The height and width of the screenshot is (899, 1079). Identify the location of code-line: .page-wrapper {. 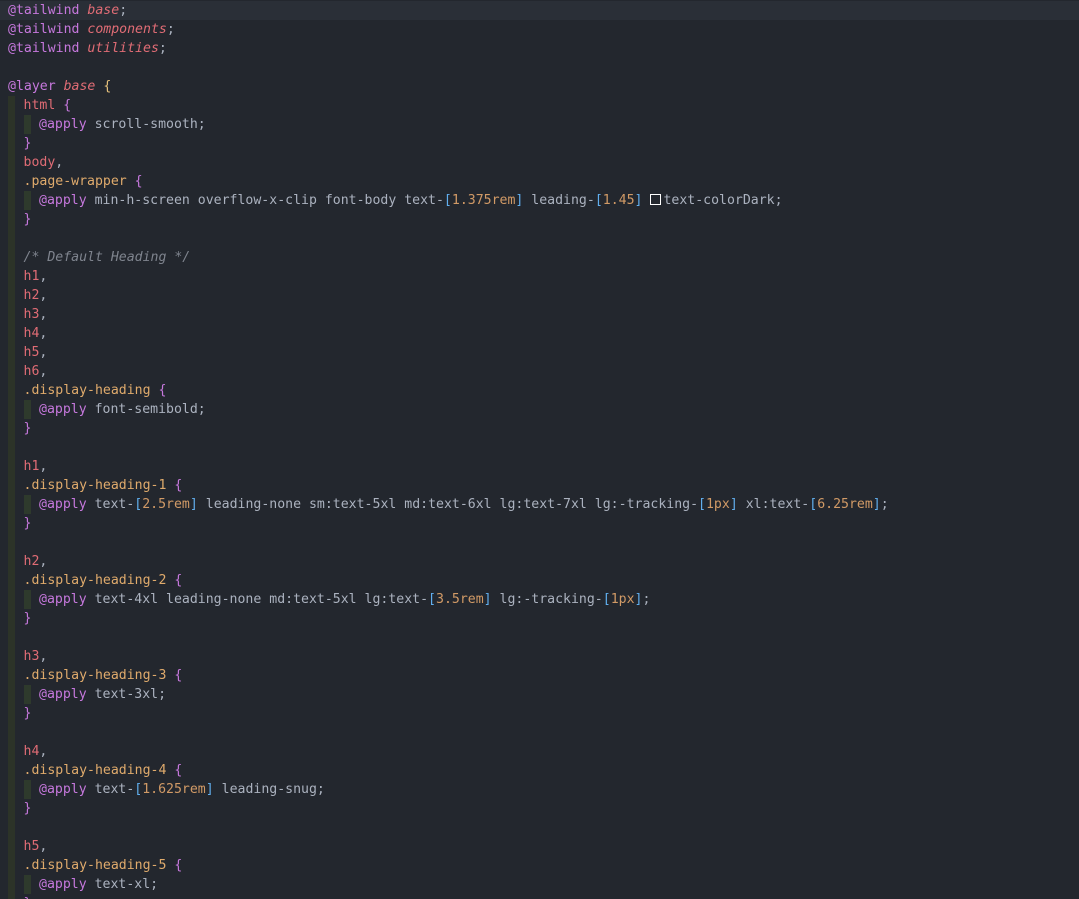
(539, 181).